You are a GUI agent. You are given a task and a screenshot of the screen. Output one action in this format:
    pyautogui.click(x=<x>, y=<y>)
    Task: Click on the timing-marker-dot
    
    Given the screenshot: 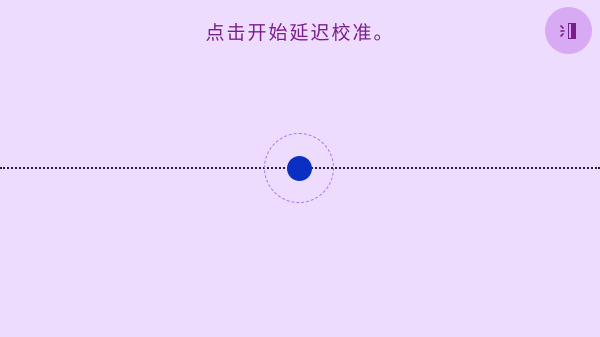 What is the action you would take?
    pyautogui.click(x=299, y=168)
    